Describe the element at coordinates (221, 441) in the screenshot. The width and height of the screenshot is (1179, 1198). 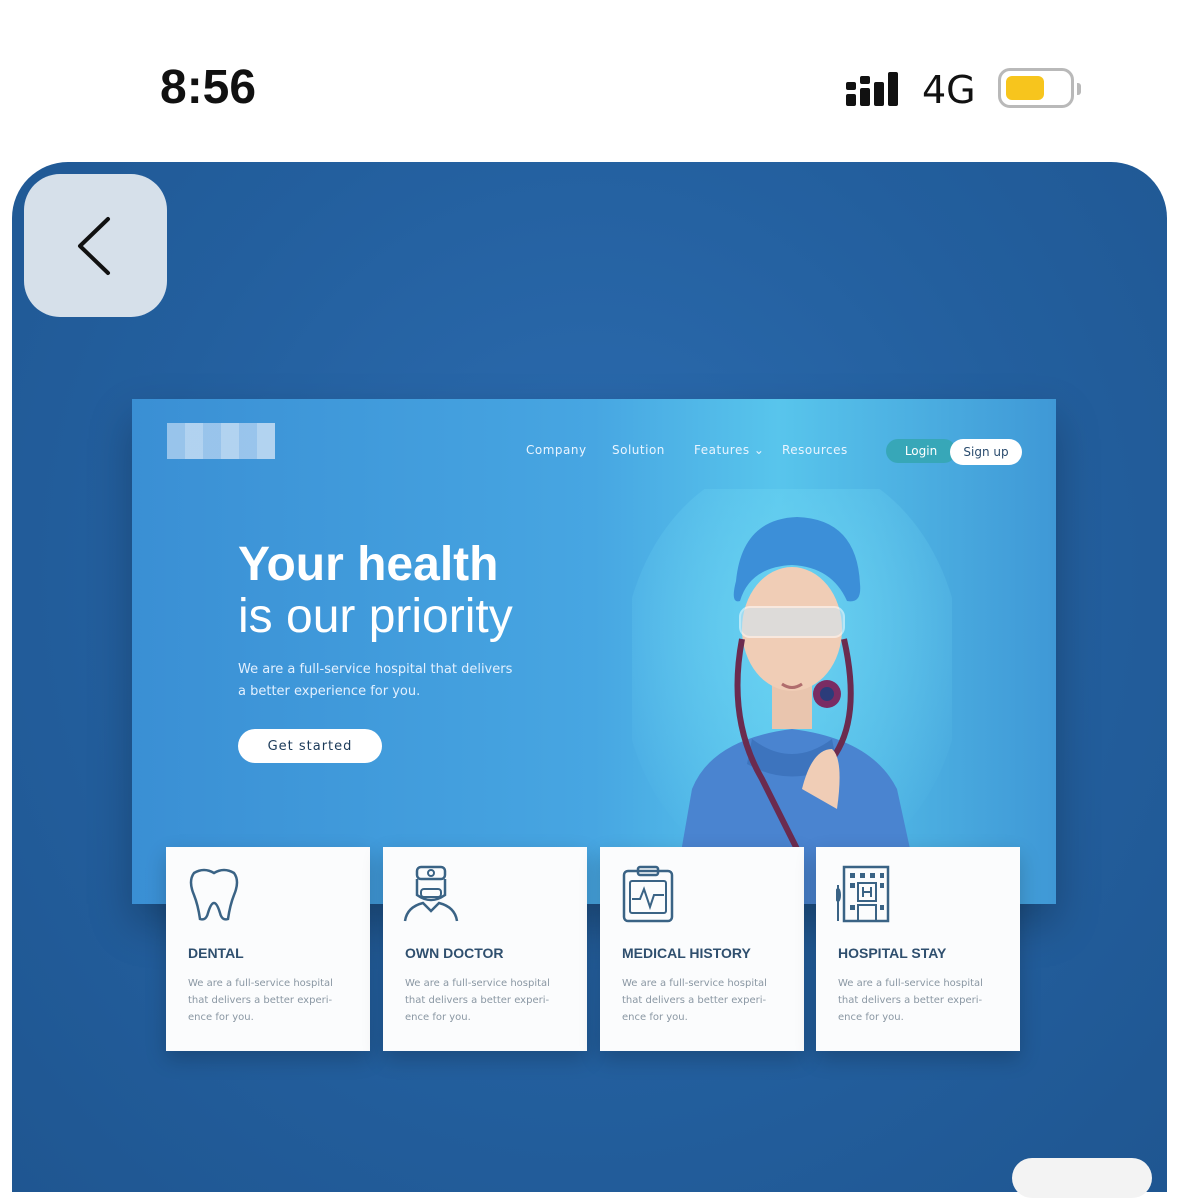
I see `blurred-logo` at that location.